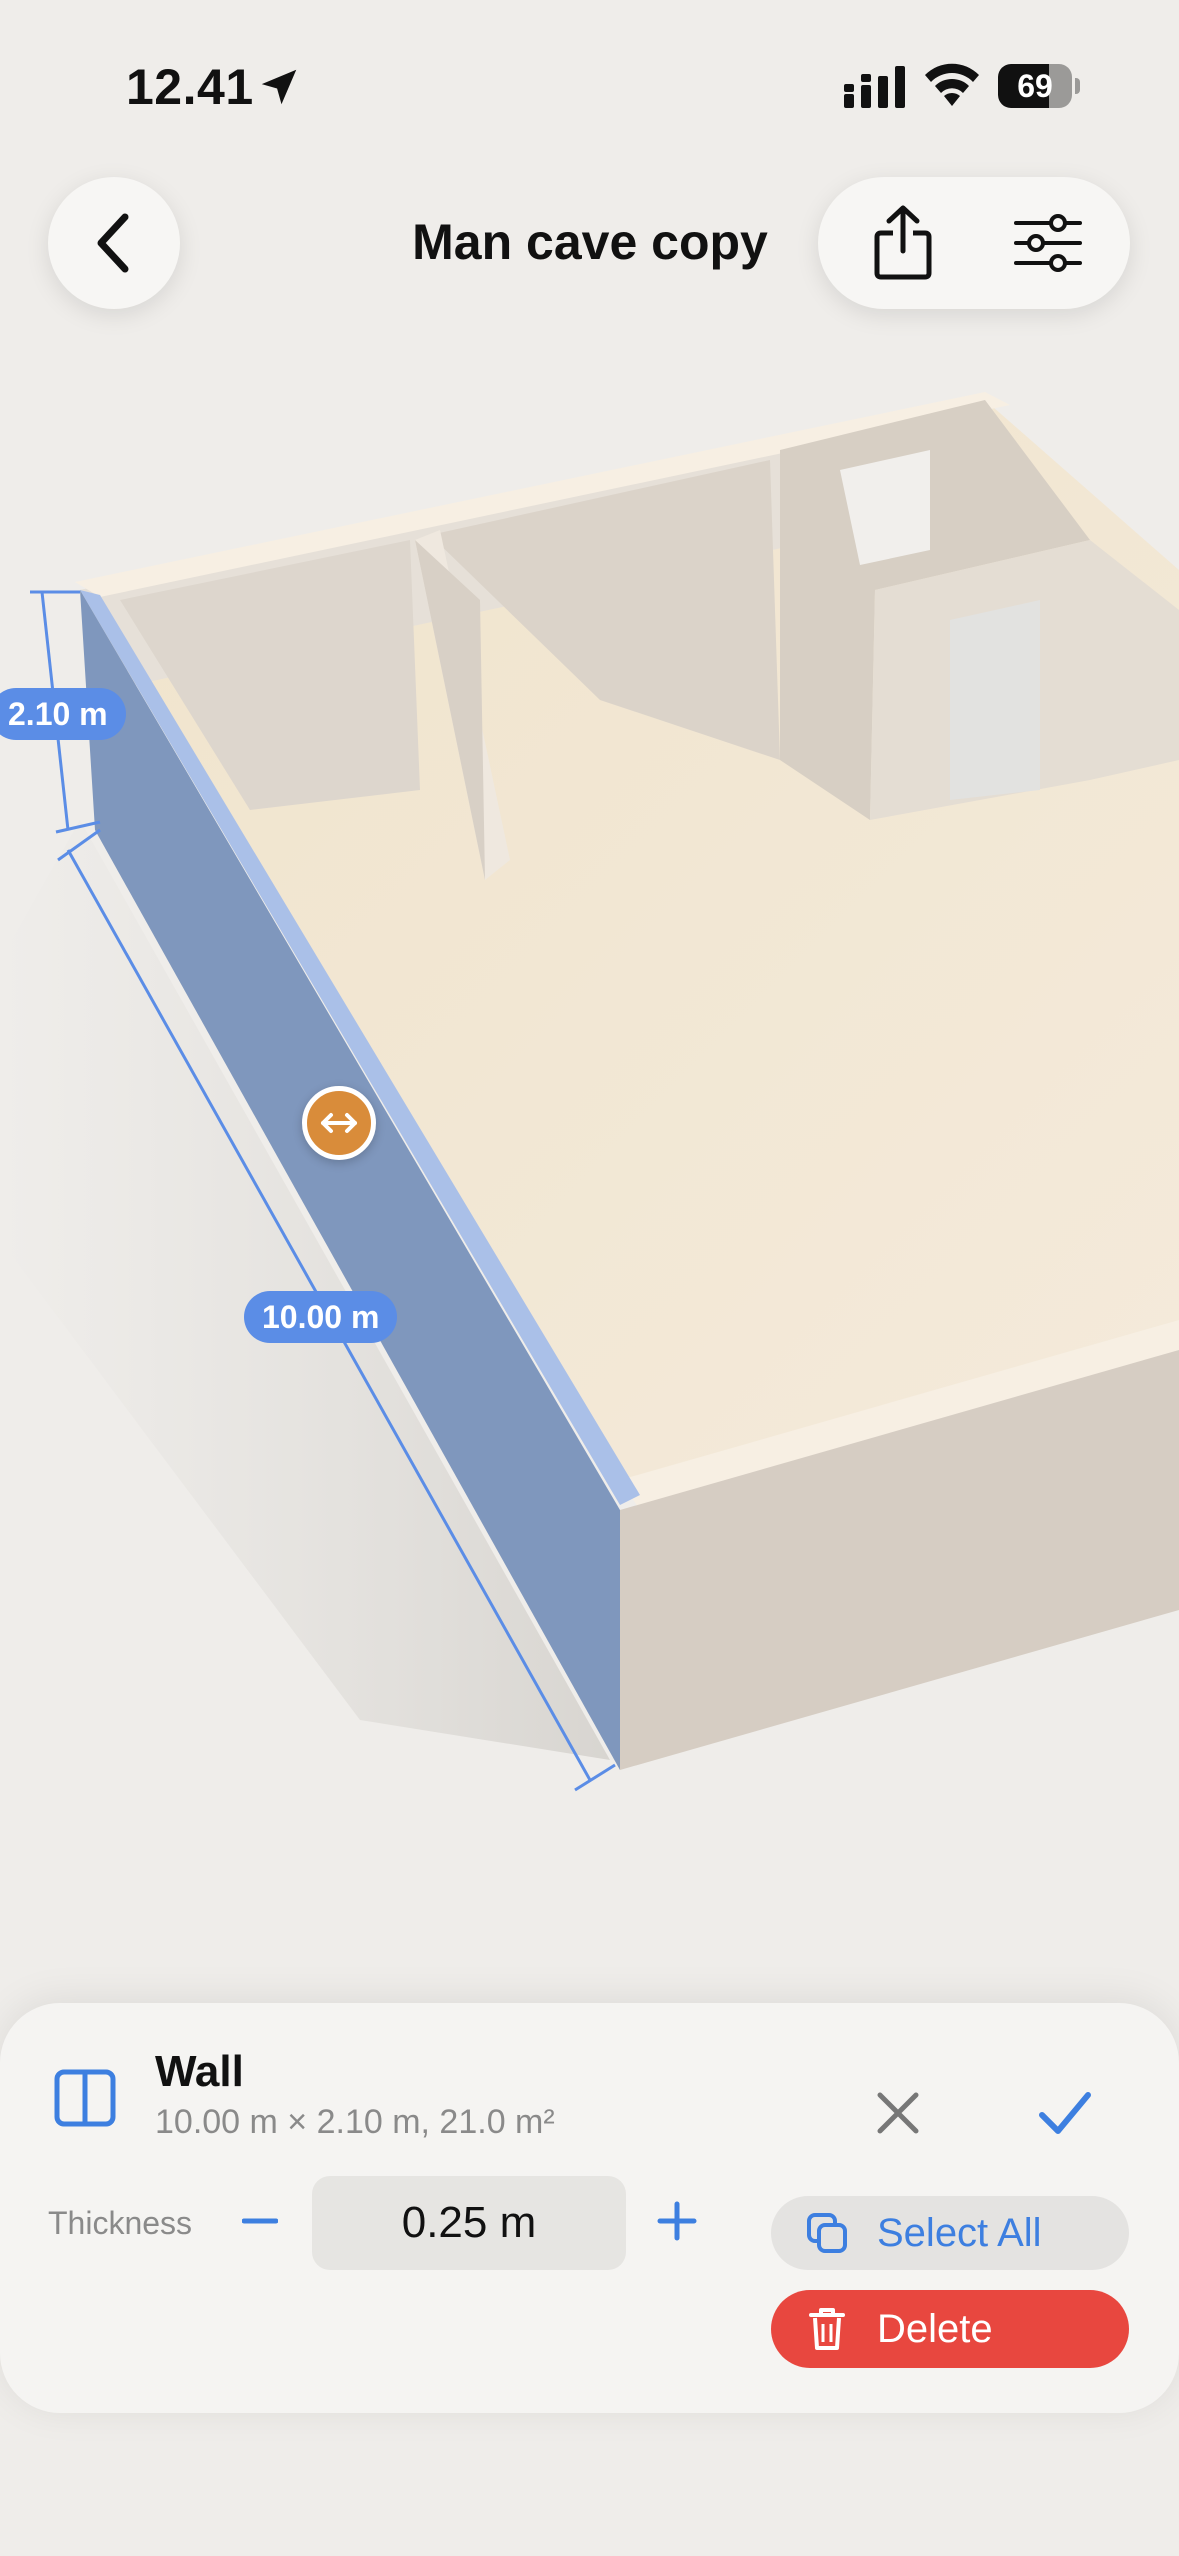 The width and height of the screenshot is (1179, 2556). I want to click on resize-handle, so click(339, 1123).